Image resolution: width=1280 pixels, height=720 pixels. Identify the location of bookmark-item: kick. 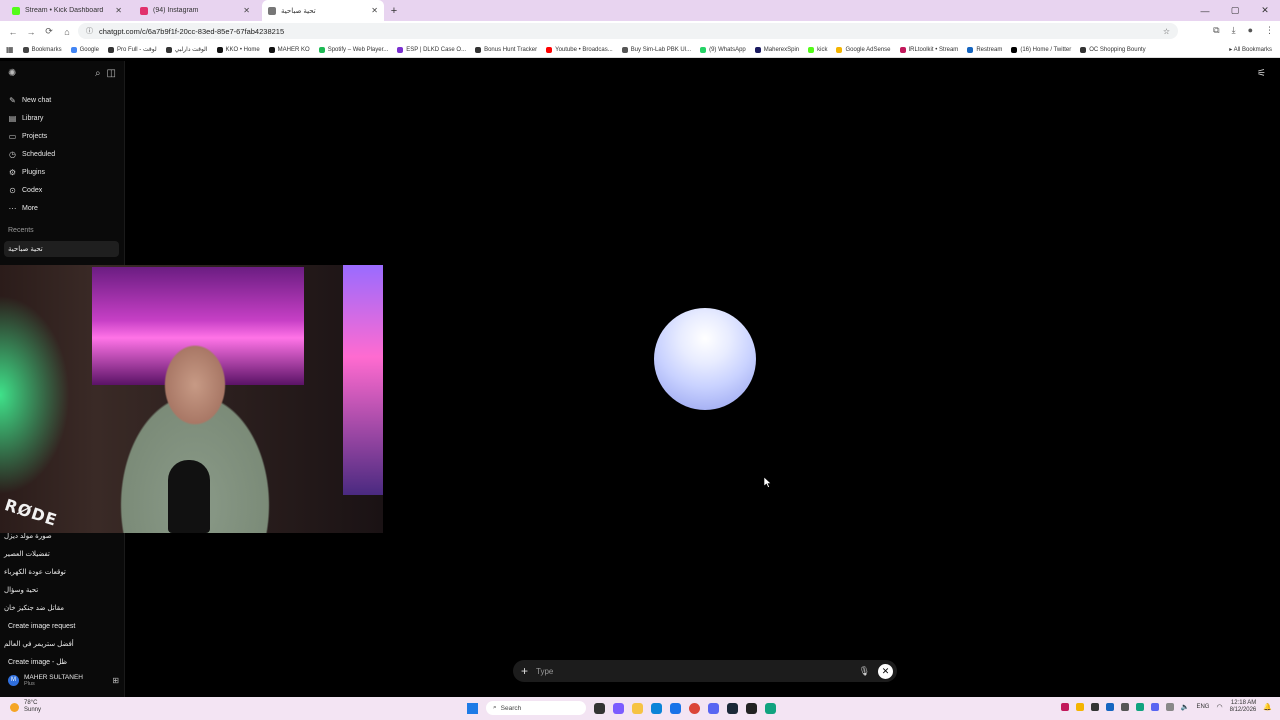
(817, 49).